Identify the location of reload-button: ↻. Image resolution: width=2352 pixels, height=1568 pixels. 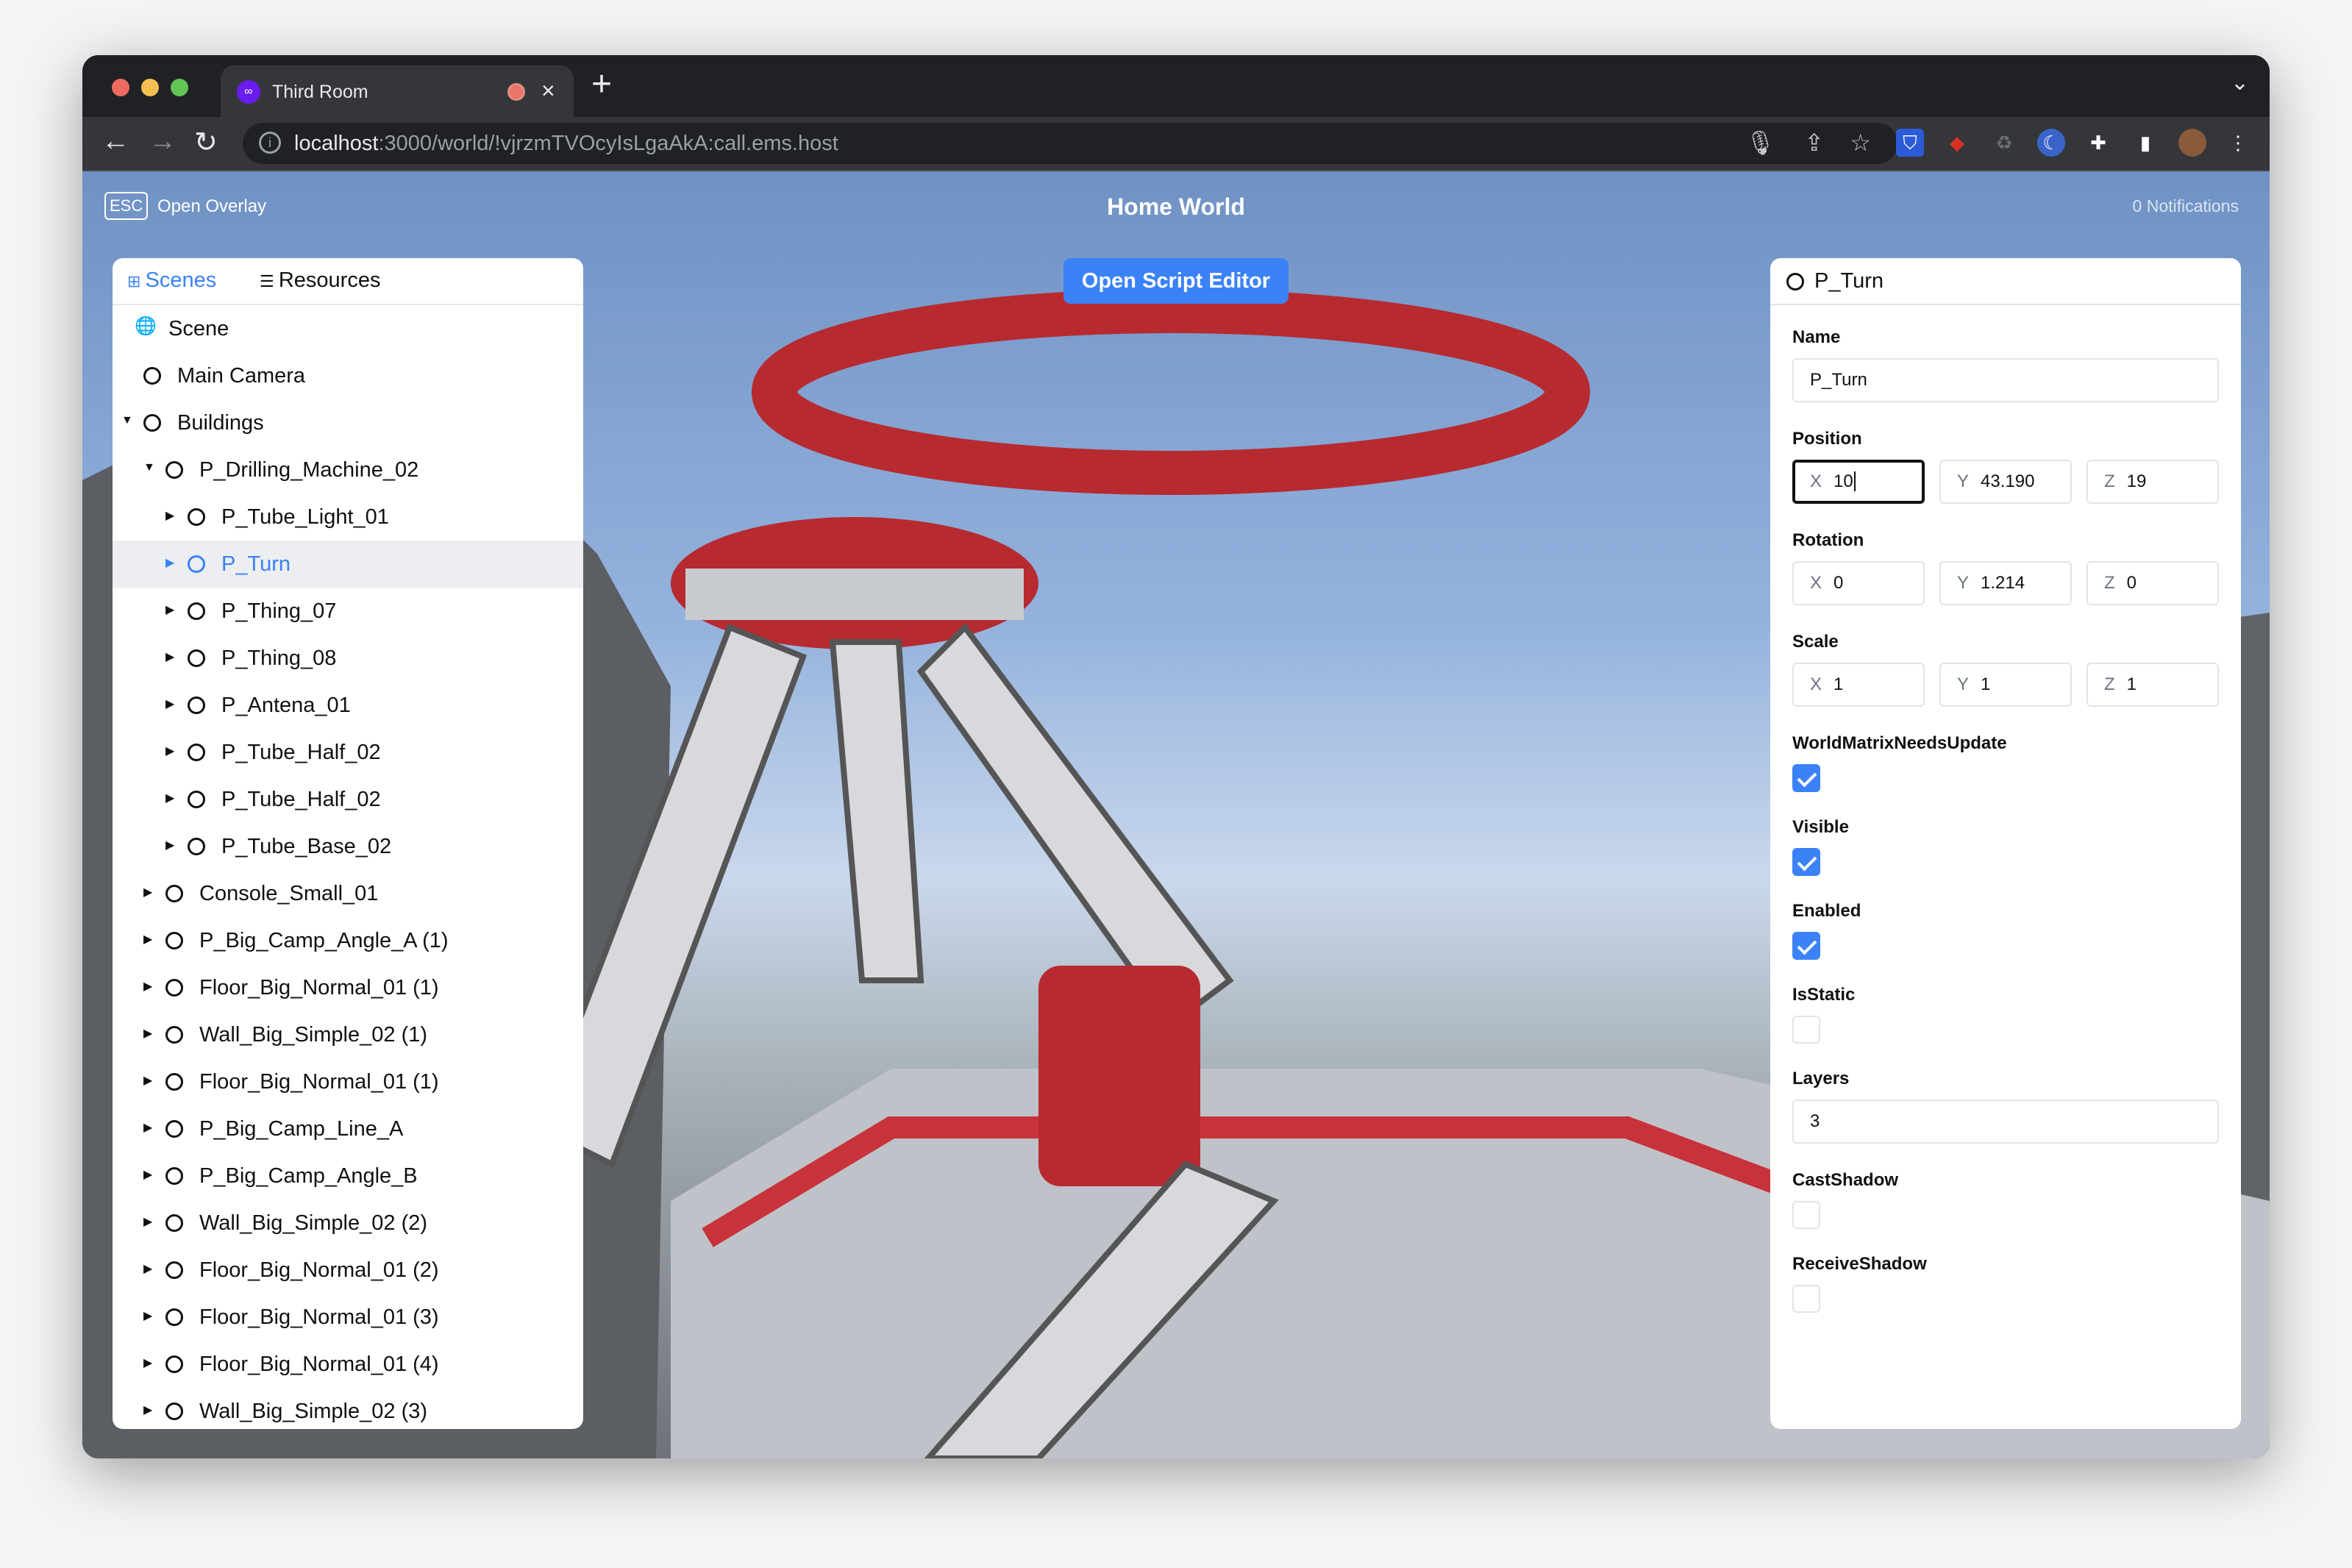
(206, 142).